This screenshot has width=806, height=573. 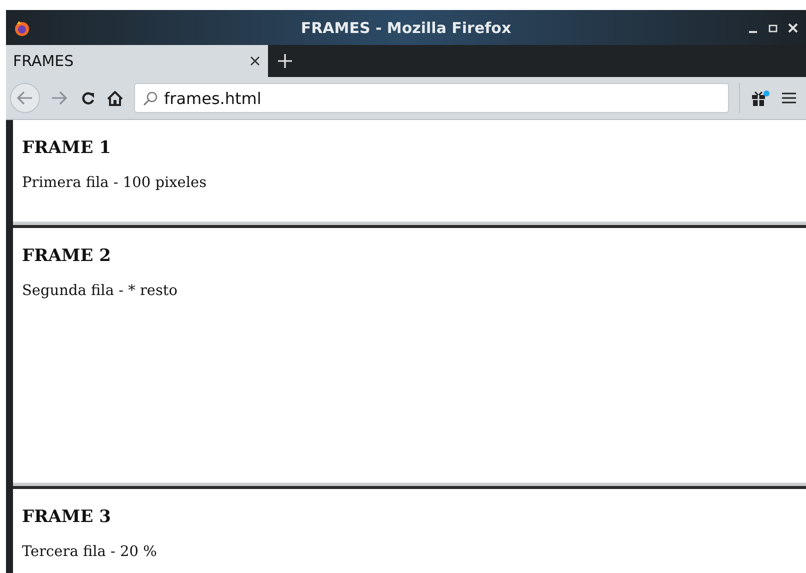 I want to click on reload-icon, so click(x=88, y=98).